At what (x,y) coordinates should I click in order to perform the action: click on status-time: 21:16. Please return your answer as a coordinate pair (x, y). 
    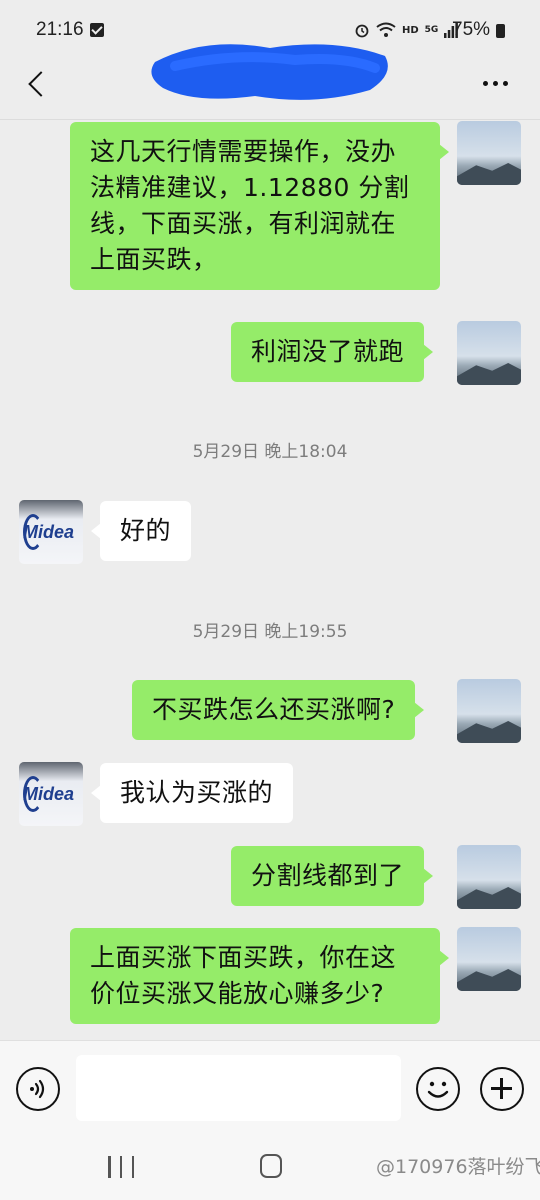
    Looking at the image, I should click on (60, 29).